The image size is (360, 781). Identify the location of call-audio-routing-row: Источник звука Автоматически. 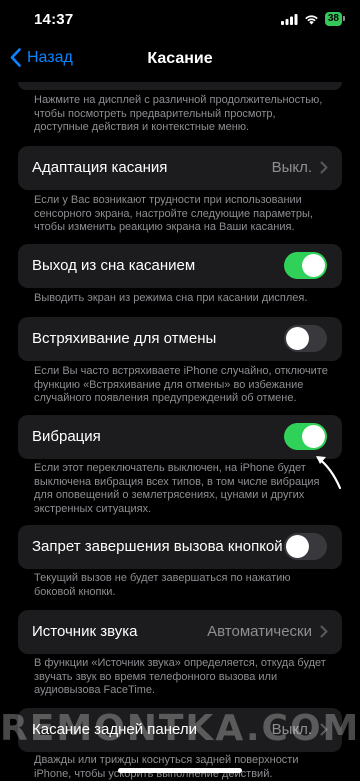
(180, 632).